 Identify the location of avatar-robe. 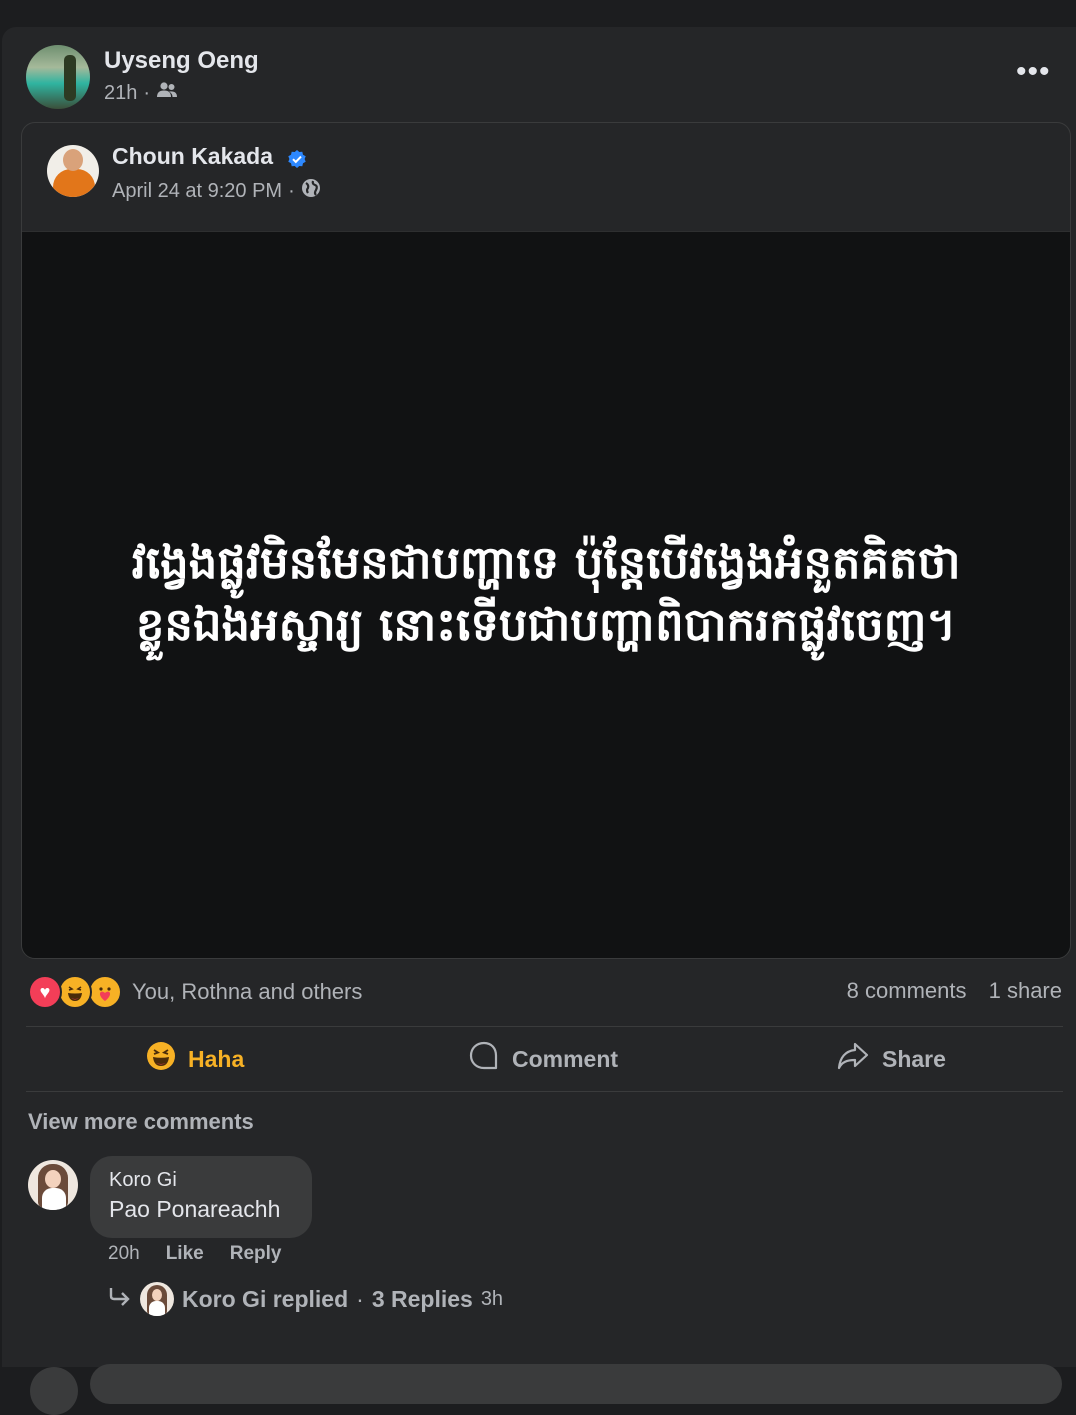
(74, 183).